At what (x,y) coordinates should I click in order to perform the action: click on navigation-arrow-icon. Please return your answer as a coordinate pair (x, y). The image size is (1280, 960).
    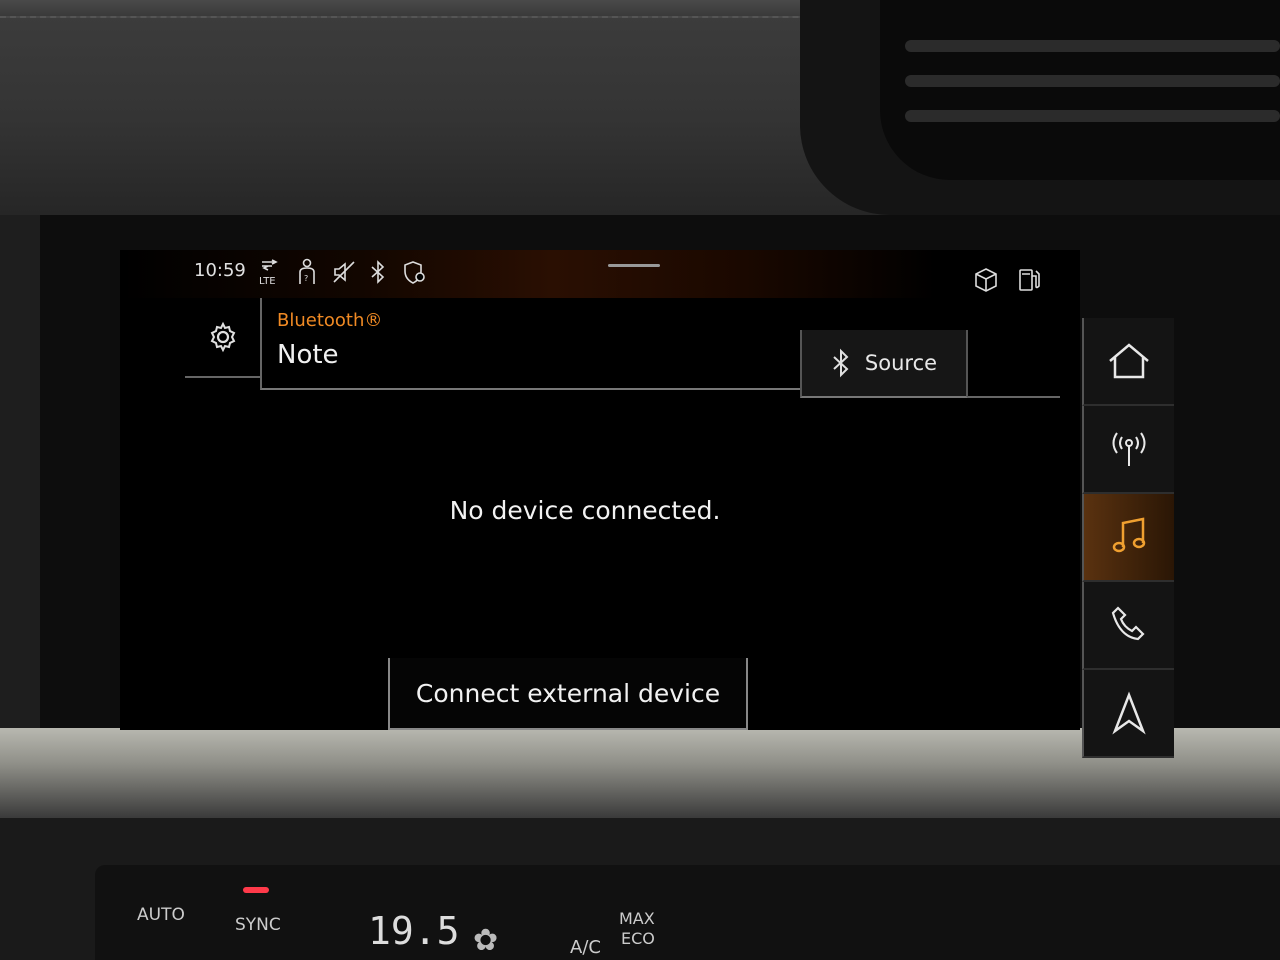
    Looking at the image, I should click on (1129, 713).